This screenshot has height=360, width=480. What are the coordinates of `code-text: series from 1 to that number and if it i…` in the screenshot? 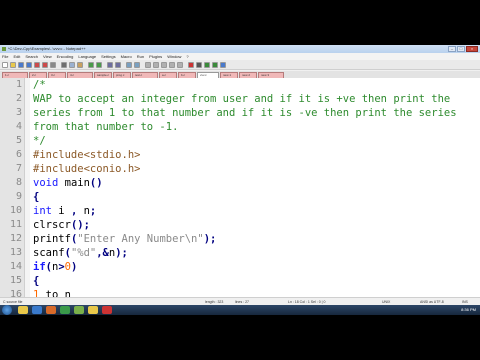 It's located at (245, 113).